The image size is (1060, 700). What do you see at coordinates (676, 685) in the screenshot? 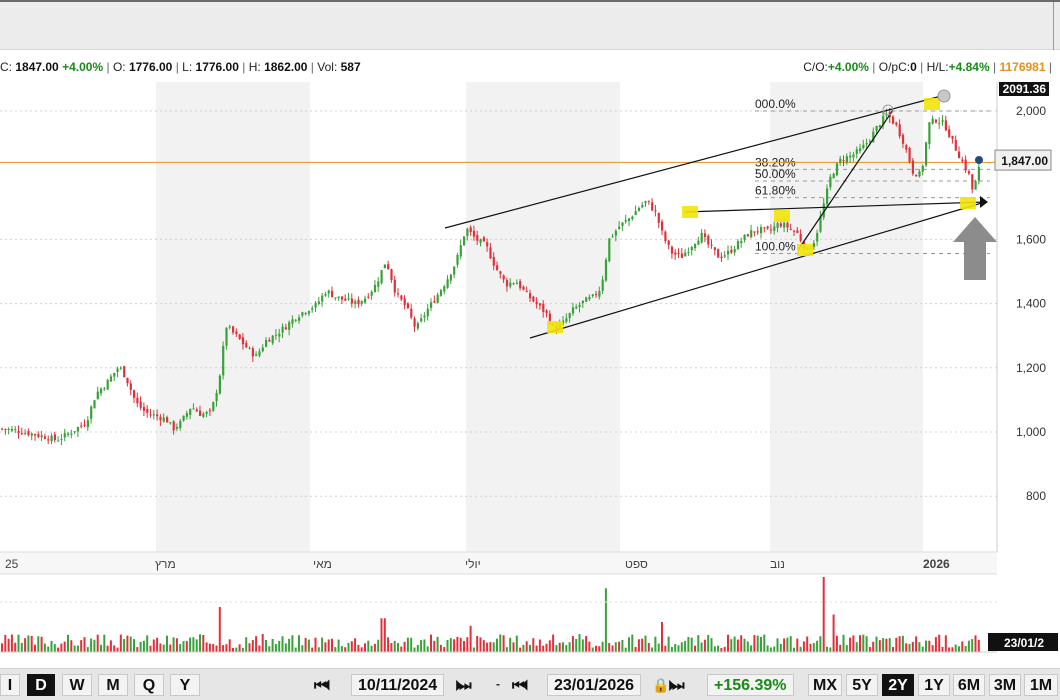
I see `to-date-forward-icon: ⏵⏭` at bounding box center [676, 685].